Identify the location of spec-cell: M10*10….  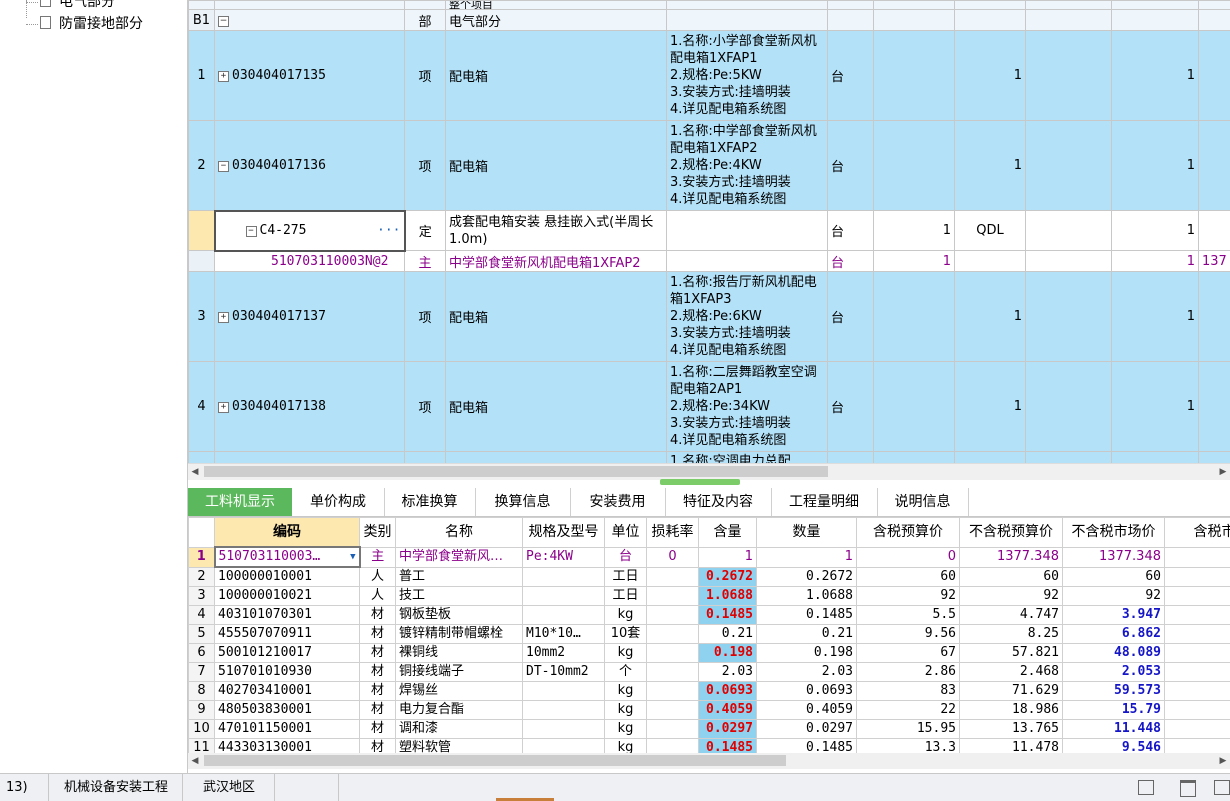
(564, 634).